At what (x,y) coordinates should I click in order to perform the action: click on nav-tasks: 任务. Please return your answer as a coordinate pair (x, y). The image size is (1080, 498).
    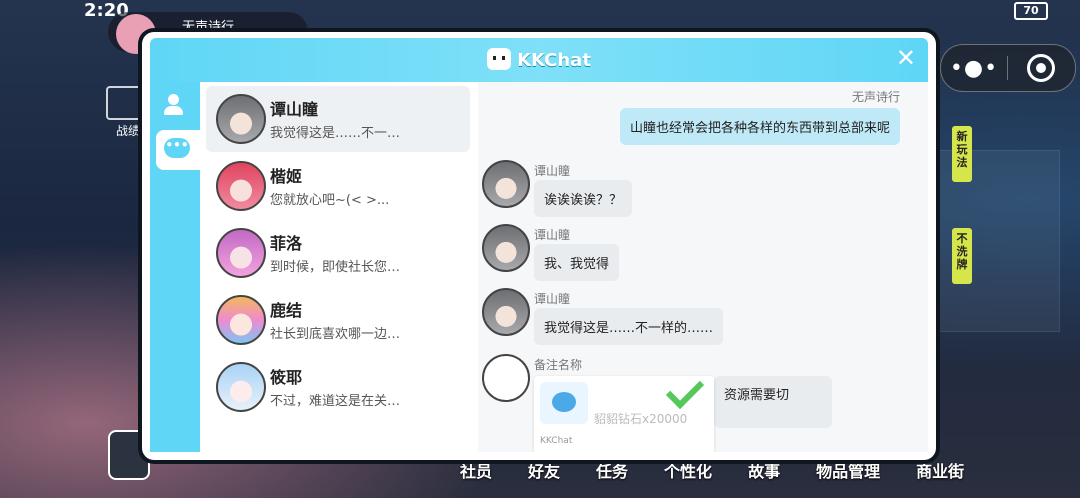
    Looking at the image, I should click on (612, 470).